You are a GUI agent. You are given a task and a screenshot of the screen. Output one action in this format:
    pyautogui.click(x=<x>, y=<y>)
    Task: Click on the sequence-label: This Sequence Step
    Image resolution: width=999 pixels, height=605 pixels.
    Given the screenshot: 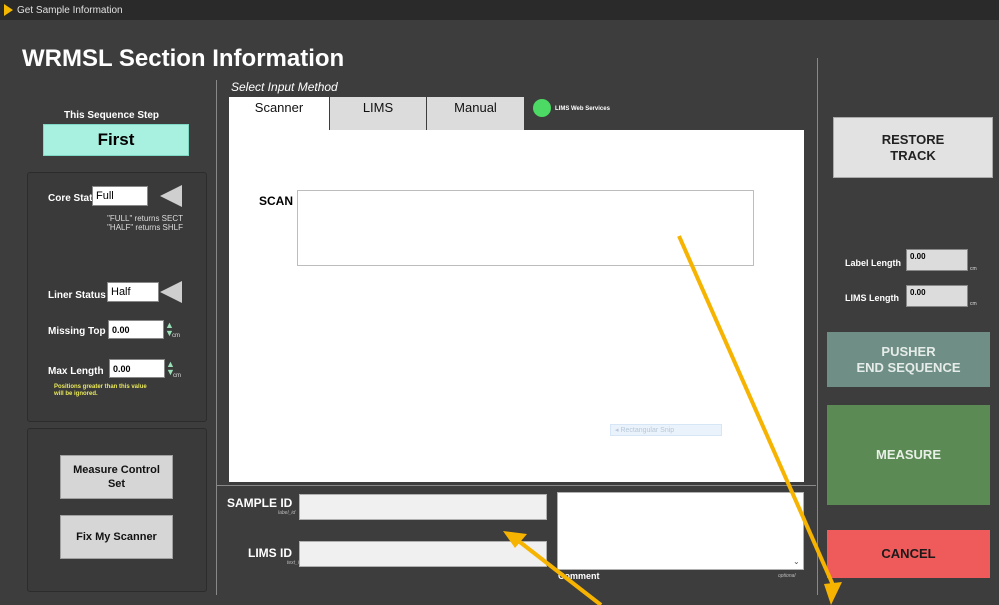 What is the action you would take?
    pyautogui.click(x=112, y=115)
    